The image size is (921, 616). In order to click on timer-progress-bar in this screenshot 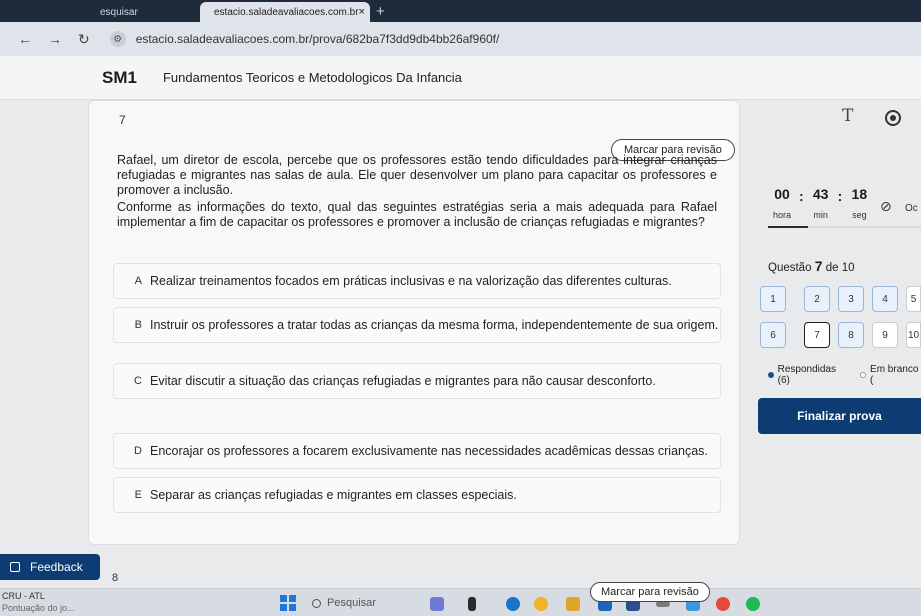, I will do `click(844, 227)`.